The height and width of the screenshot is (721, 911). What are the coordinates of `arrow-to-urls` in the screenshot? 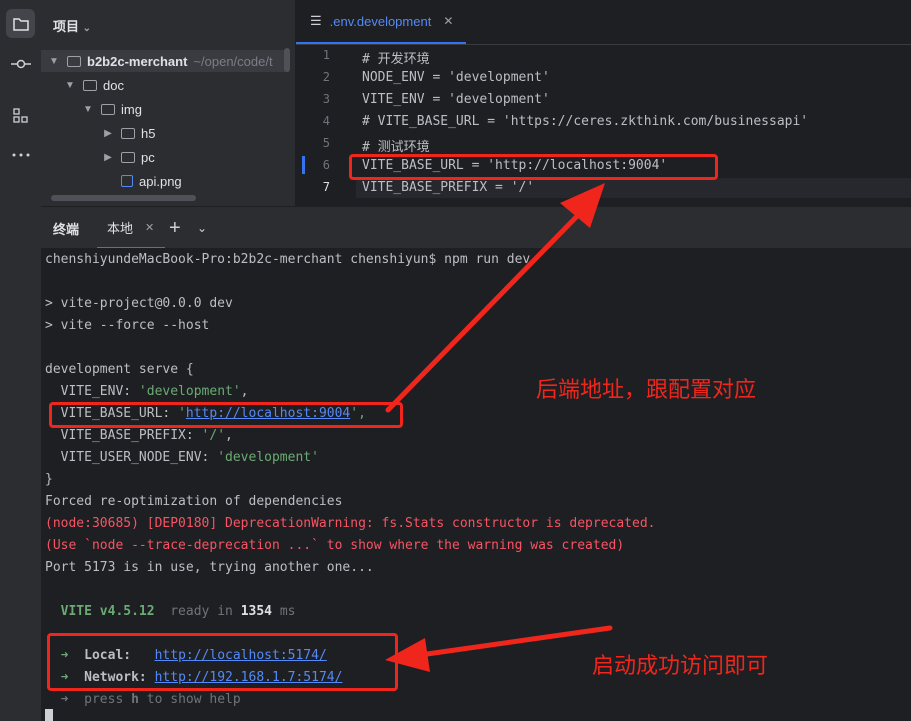 It's located at (515, 641).